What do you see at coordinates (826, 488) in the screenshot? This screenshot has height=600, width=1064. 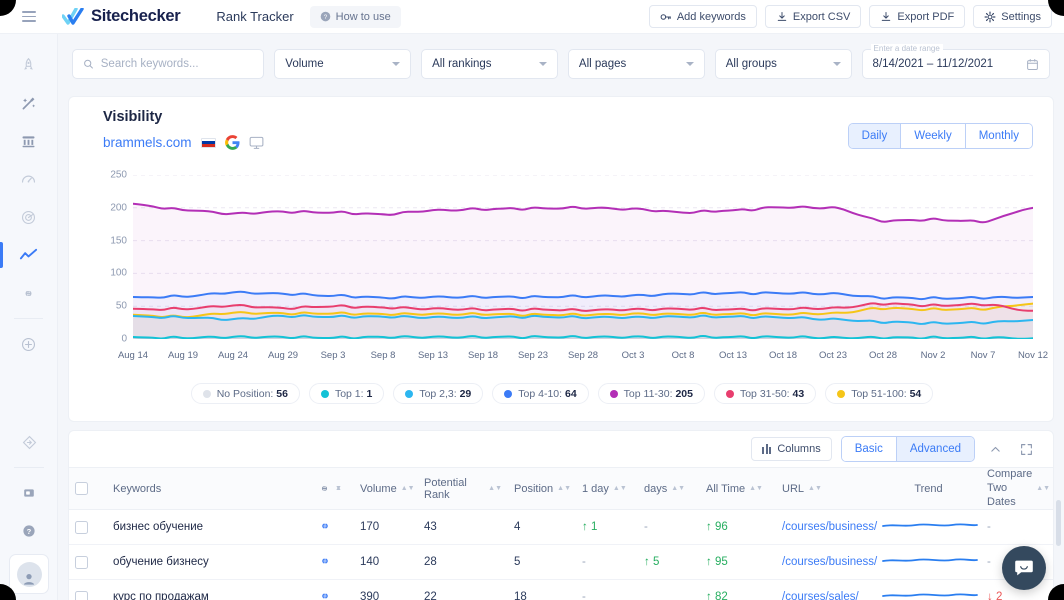 I see `th-url: URL ▲▼` at bounding box center [826, 488].